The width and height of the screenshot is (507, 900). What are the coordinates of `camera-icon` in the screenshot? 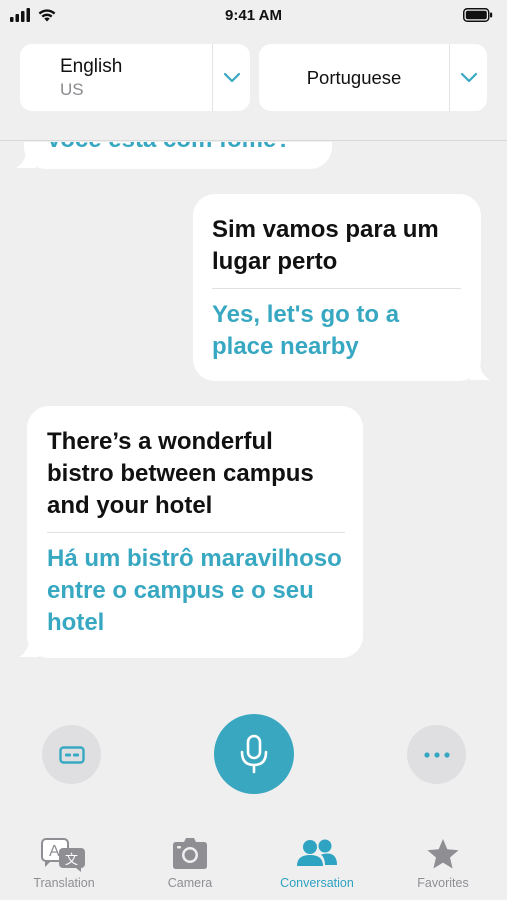 It's located at (190, 853).